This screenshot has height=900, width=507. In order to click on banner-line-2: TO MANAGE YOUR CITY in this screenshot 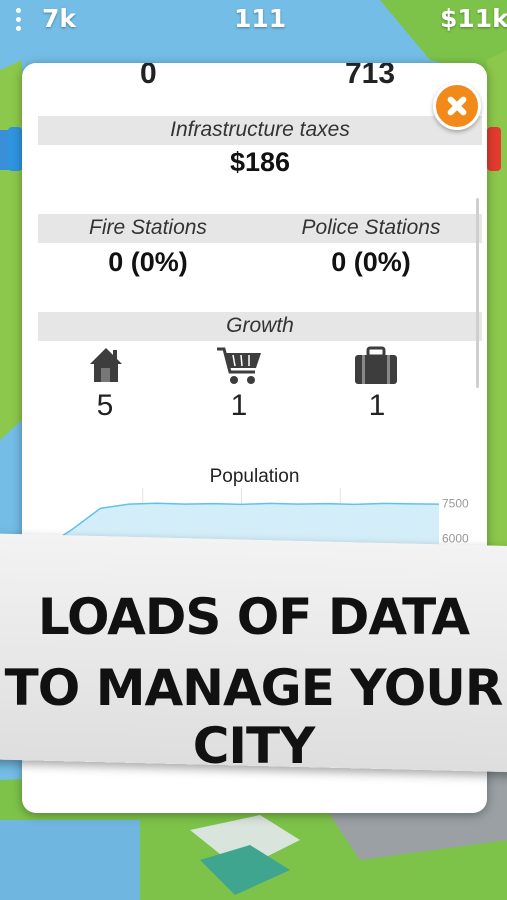, I will do `click(254, 717)`.